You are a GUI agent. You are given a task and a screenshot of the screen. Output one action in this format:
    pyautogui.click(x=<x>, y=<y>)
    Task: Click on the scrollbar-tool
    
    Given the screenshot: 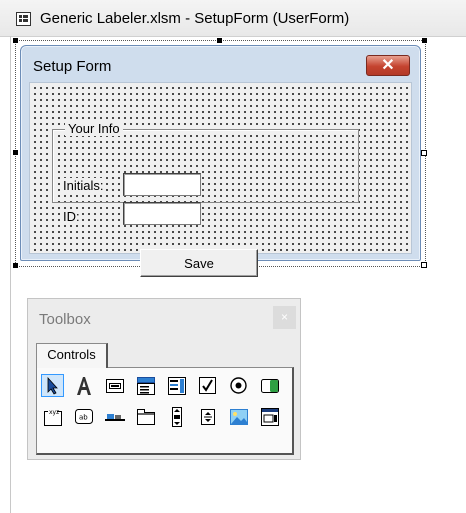 What is the action you would take?
    pyautogui.click(x=176, y=416)
    